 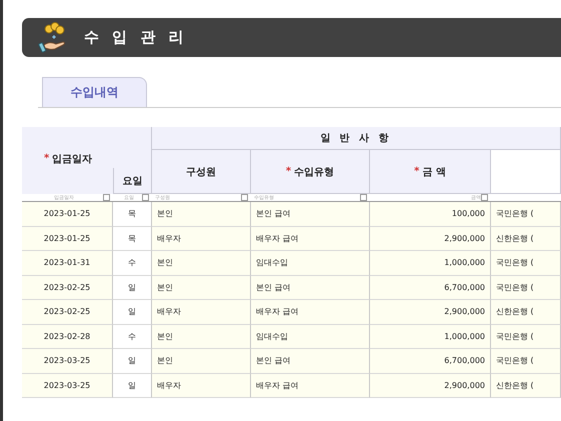 I want to click on table-cell: 2023-01-31, so click(x=67, y=263).